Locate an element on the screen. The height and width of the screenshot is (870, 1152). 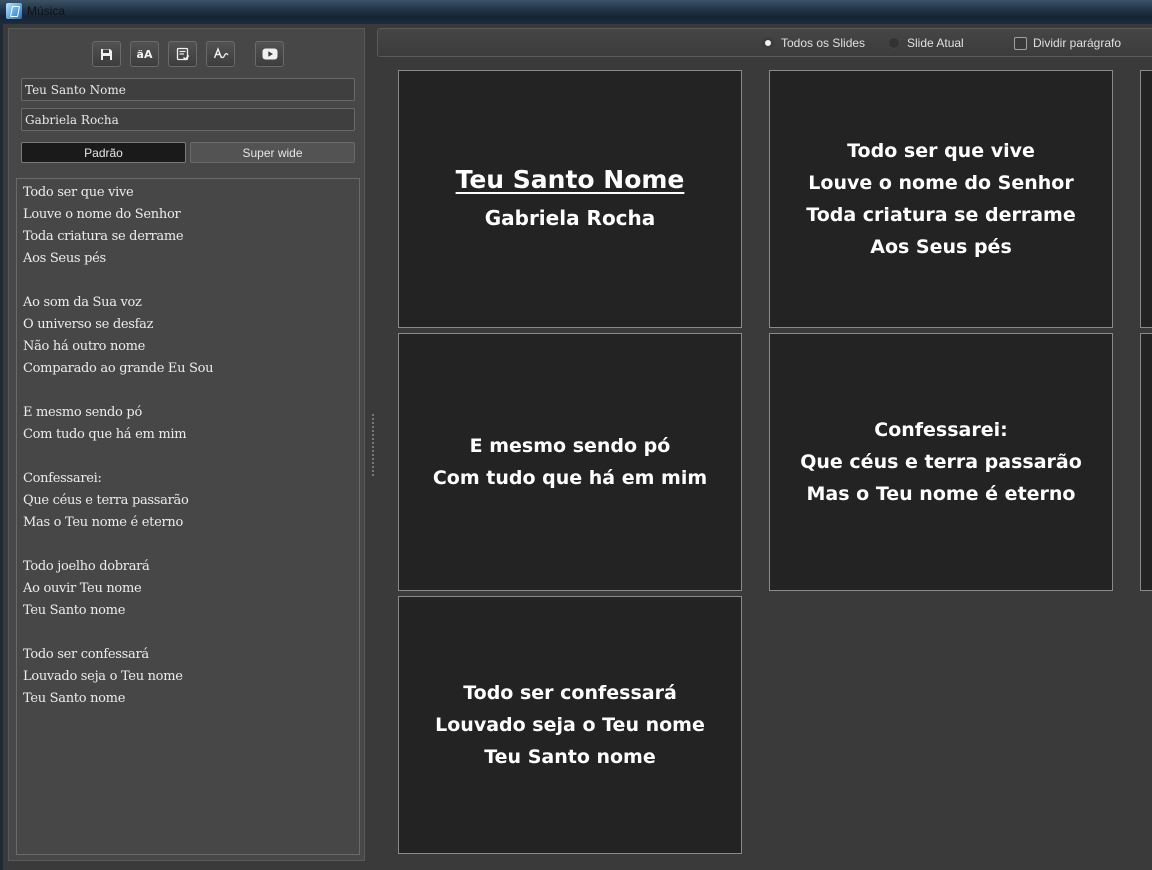
slide-3: E mesmo sendo pó Com tudo que há em mim is located at coordinates (570, 462).